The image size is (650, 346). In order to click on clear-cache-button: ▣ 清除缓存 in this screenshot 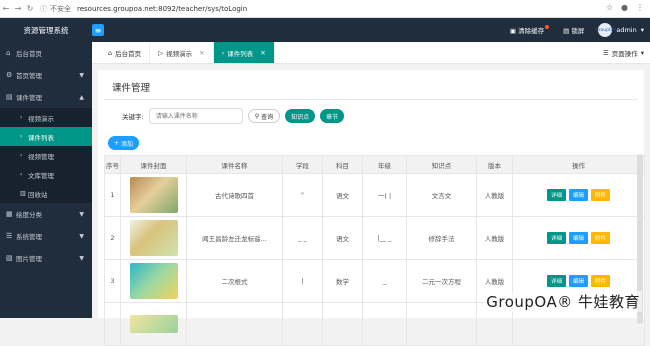, I will do `click(529, 30)`.